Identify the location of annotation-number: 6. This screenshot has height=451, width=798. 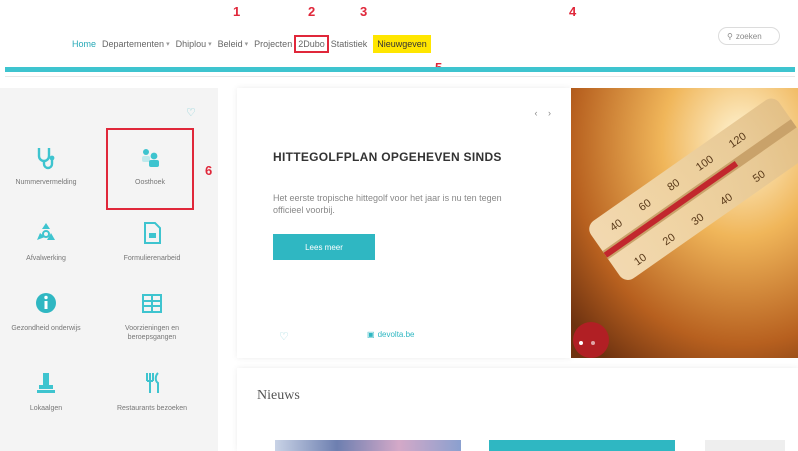
(209, 170).